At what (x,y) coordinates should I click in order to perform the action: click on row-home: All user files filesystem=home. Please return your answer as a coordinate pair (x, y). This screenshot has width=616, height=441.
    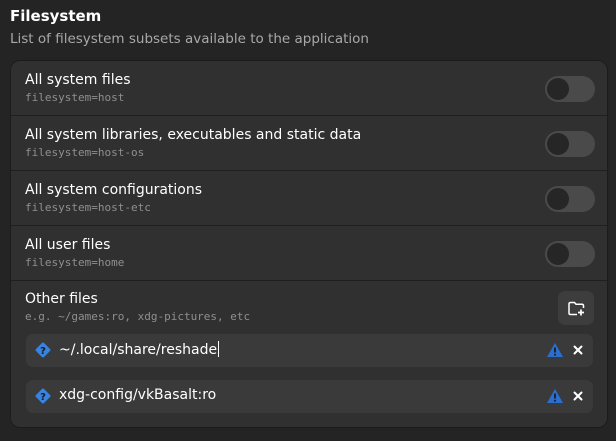
    Looking at the image, I should click on (309, 253).